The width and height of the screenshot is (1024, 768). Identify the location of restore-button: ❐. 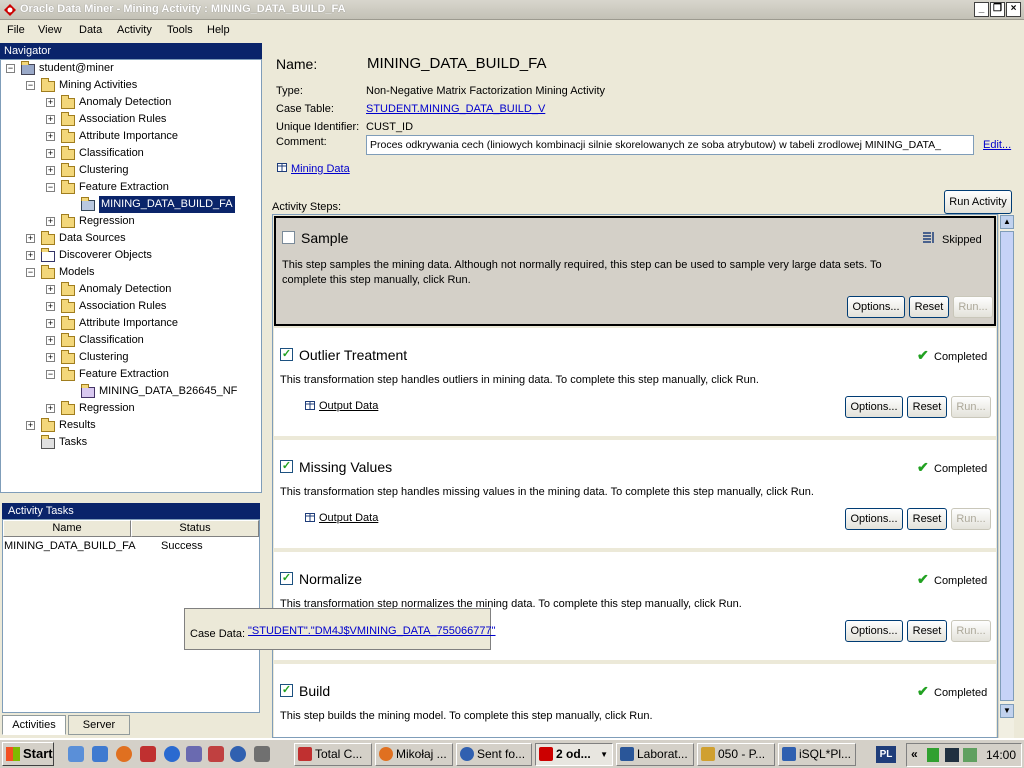
(997, 9).